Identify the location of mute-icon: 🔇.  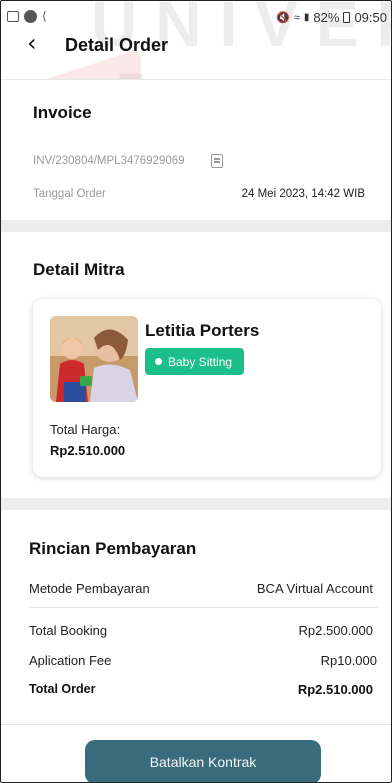
(283, 18).